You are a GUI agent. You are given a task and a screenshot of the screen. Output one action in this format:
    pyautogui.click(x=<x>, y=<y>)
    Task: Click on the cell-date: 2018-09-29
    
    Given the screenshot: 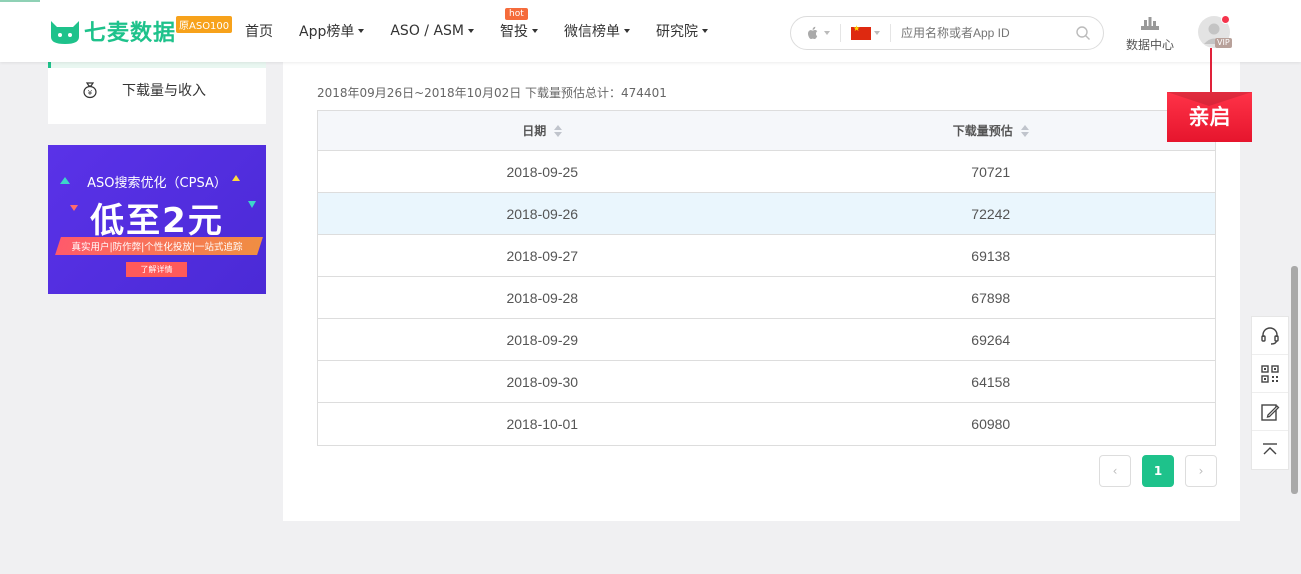 What is the action you would take?
    pyautogui.click(x=542, y=339)
    